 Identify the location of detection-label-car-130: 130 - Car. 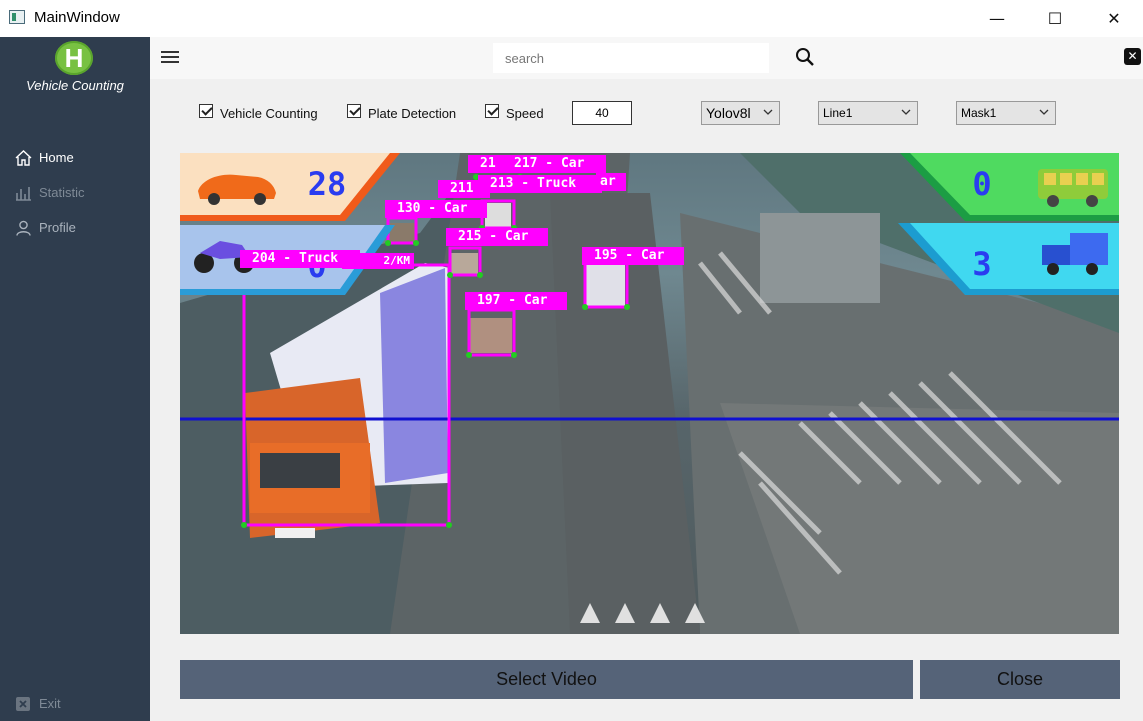
(436, 209).